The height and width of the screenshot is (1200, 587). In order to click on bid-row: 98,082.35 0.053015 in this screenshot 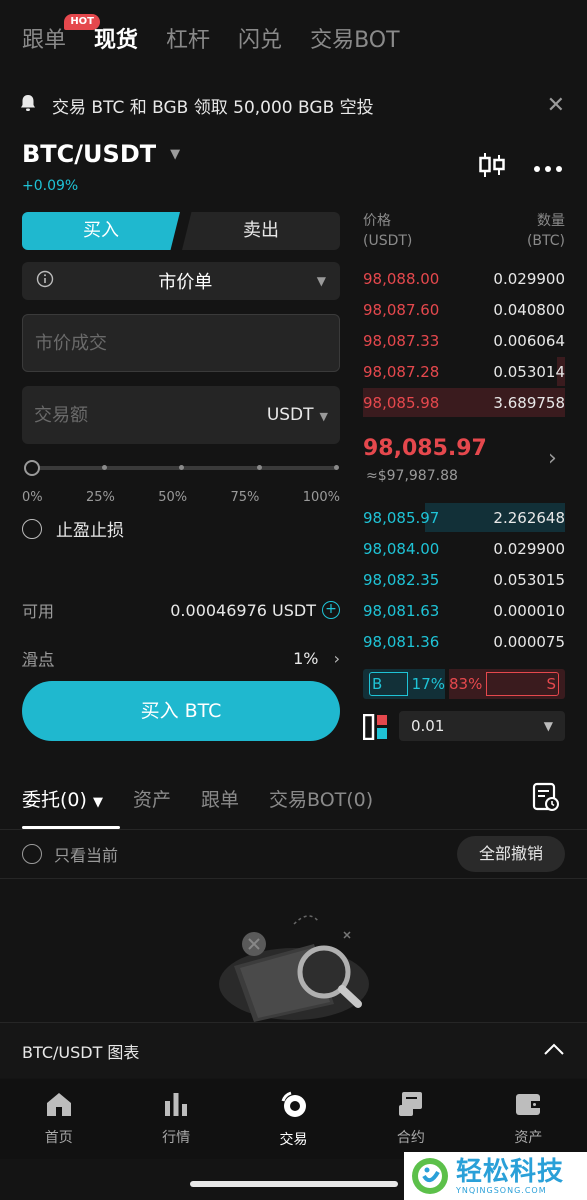, I will do `click(464, 579)`.